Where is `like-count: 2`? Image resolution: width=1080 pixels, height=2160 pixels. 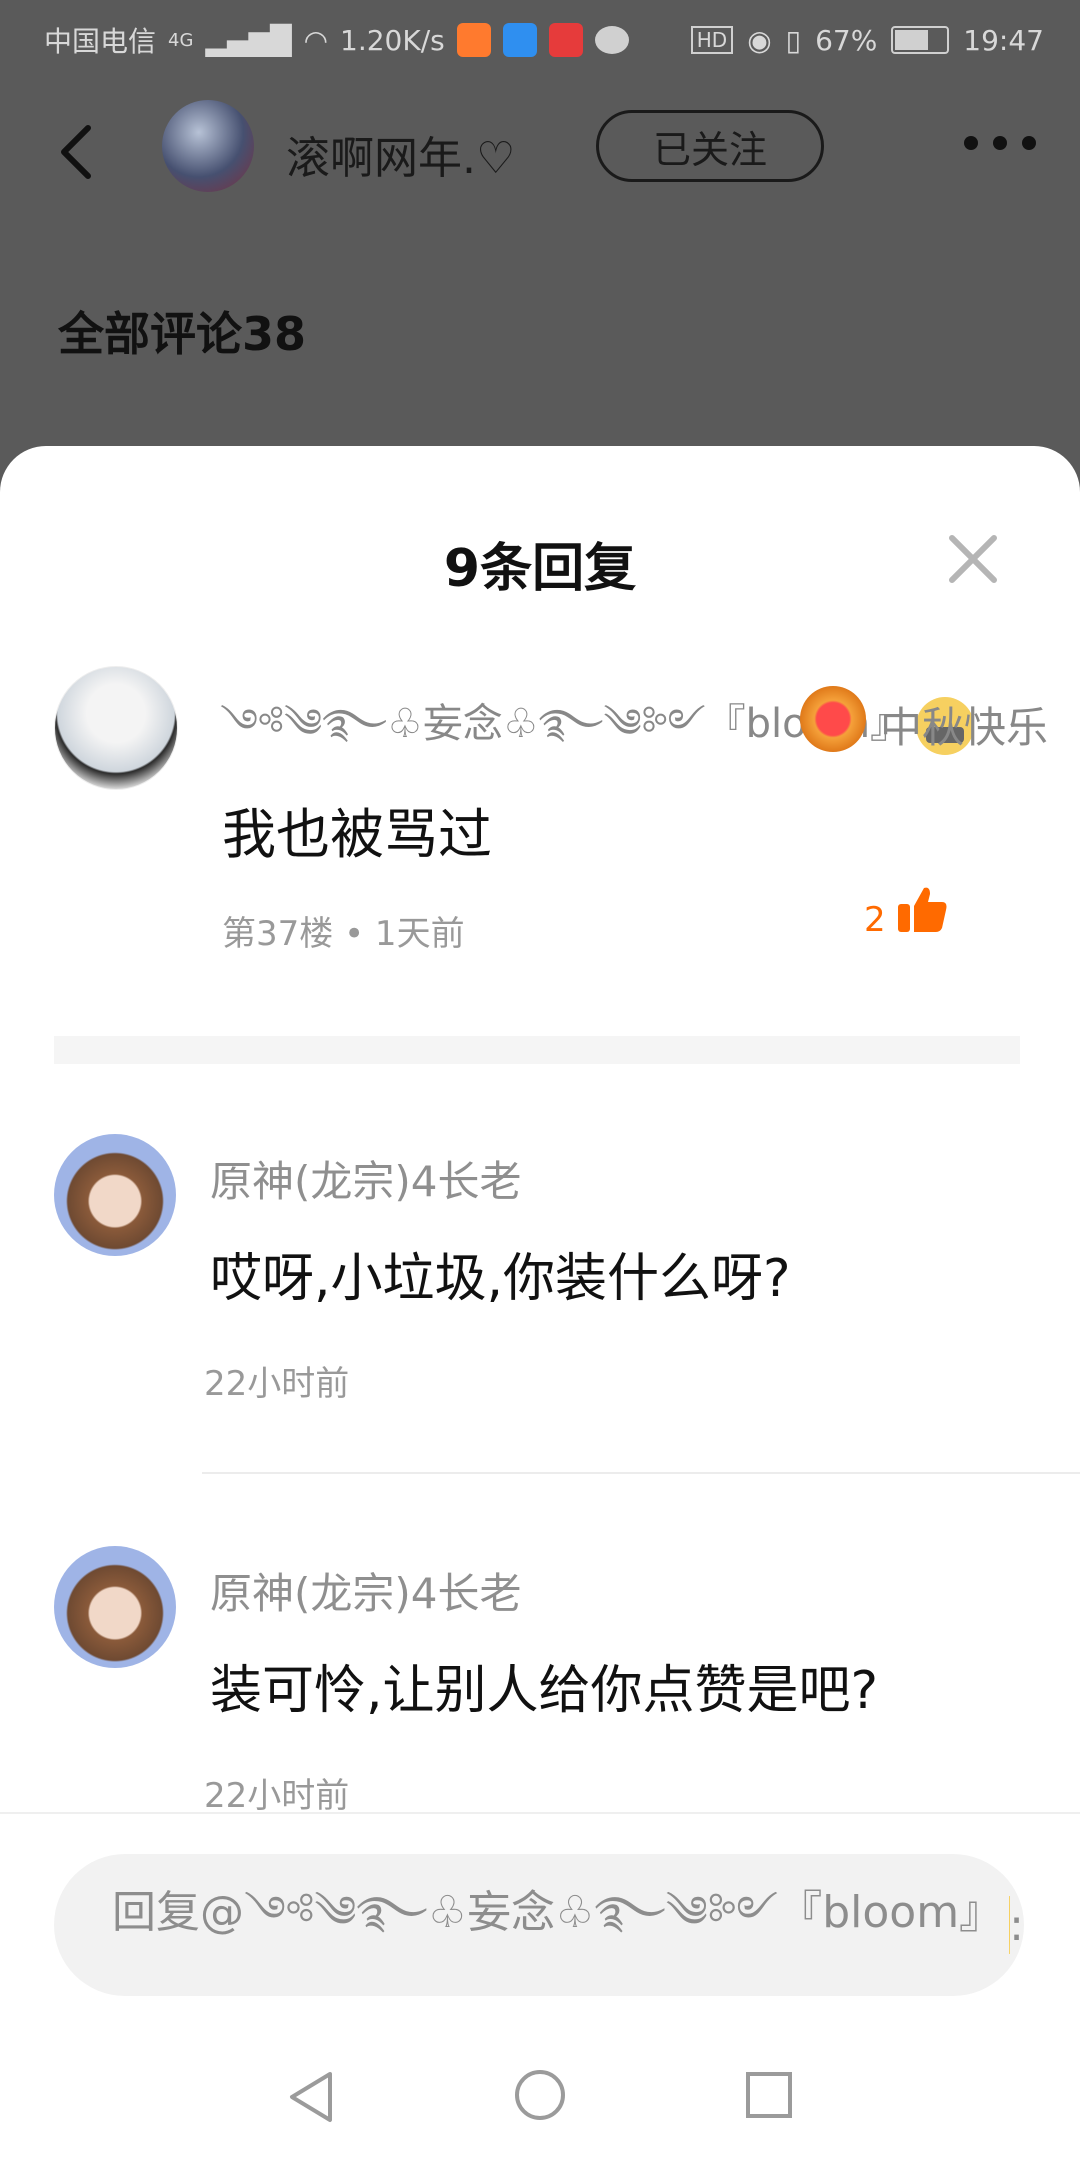
like-count: 2 is located at coordinates (875, 920).